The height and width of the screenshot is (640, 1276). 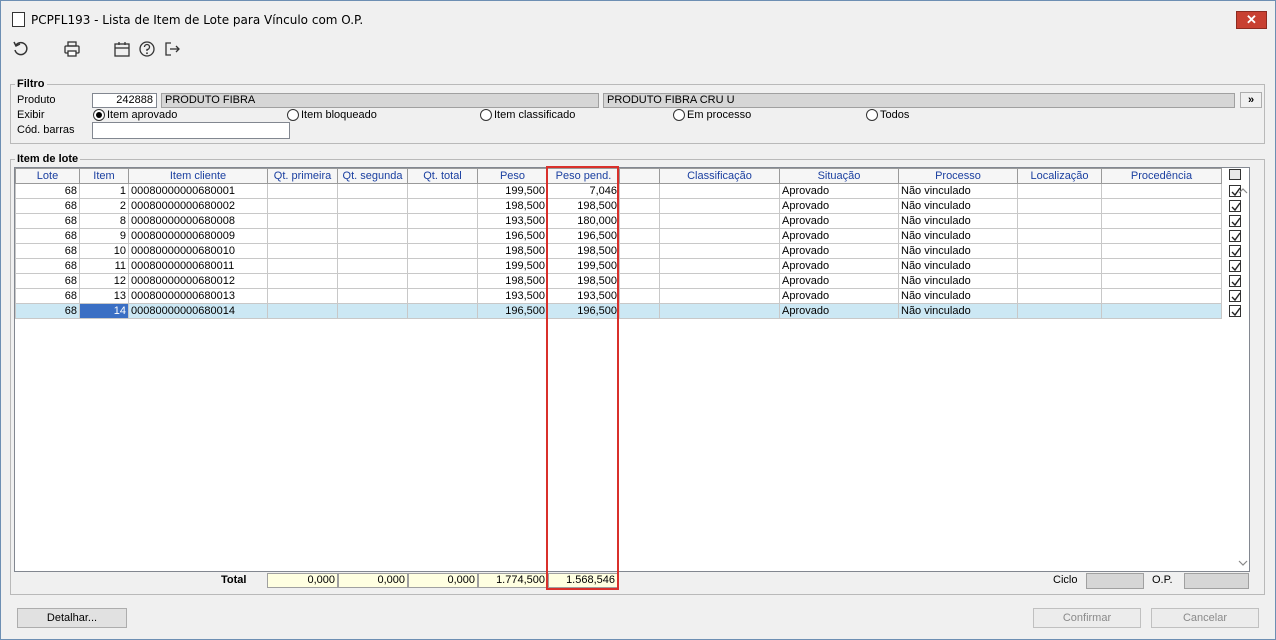 What do you see at coordinates (332, 115) in the screenshot?
I see `radio-item-bloqueado: Item bloqueado` at bounding box center [332, 115].